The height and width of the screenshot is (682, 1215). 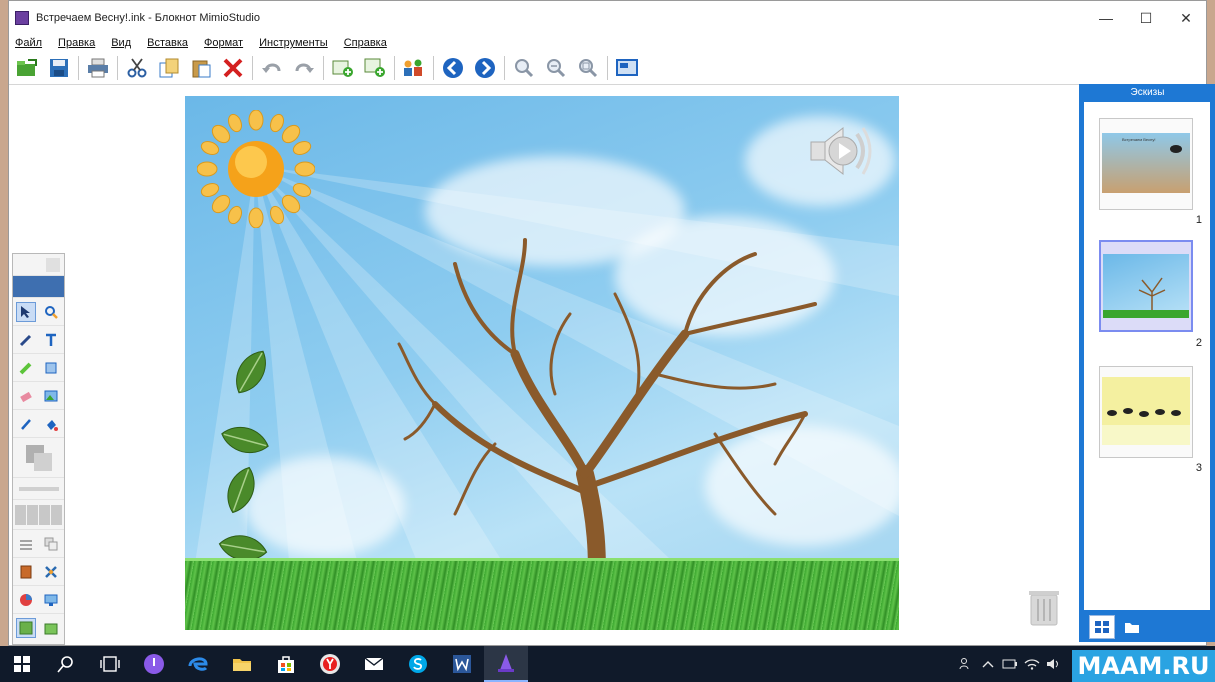 I want to click on battery-icon, so click(x=1010, y=664).